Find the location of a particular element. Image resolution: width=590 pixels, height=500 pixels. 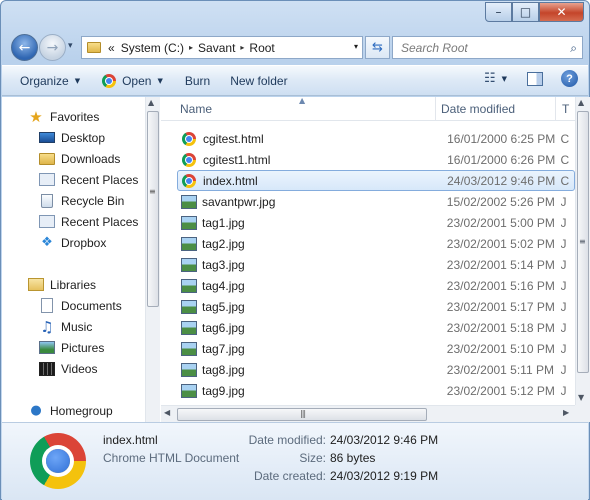

nav-recent-places: Recent Places is located at coordinates (88, 179).